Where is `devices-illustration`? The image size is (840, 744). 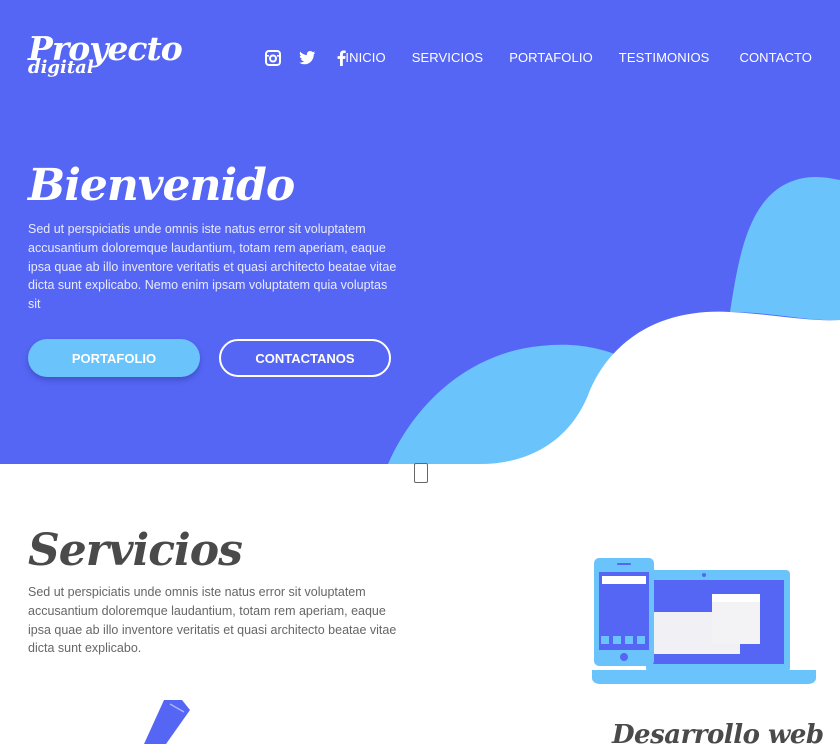 devices-illustration is located at coordinates (704, 621).